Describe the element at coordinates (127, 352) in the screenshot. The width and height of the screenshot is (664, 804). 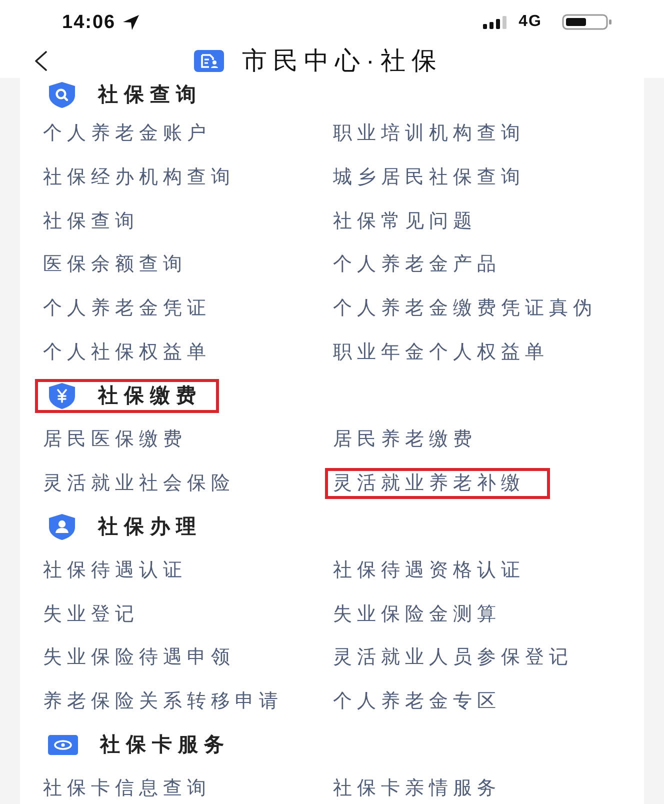
I see `service-link: 个人社保权益单` at that location.